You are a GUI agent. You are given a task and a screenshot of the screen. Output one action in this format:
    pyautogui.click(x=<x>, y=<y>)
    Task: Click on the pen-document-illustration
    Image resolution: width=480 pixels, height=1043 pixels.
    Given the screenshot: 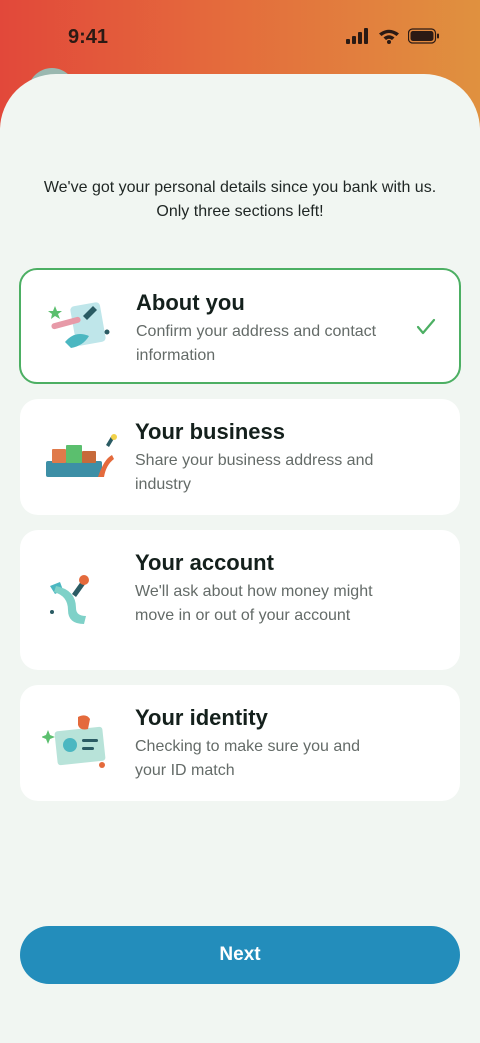 What is the action you would take?
    pyautogui.click(x=79, y=325)
    